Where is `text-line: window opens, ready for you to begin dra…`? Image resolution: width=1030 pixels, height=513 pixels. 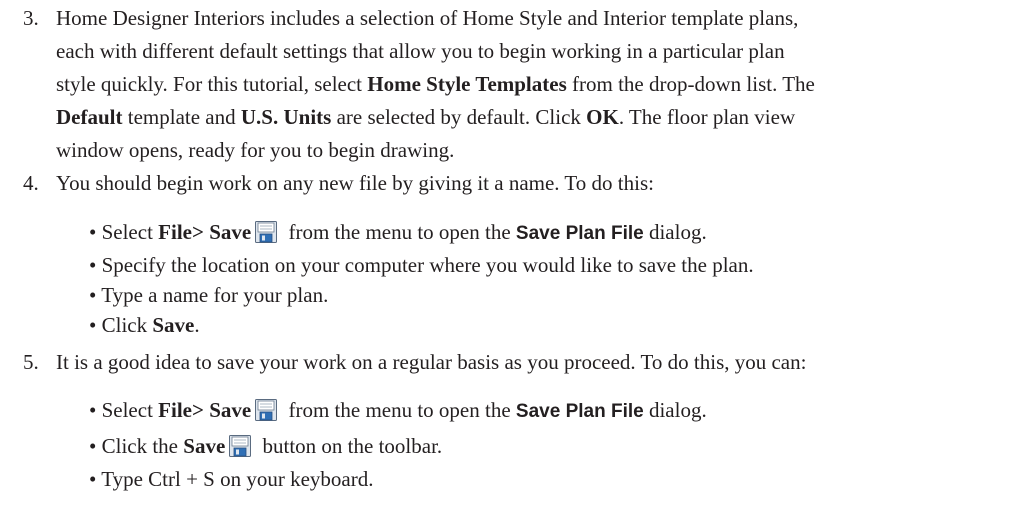 text-line: window opens, ready for you to begin dra… is located at coordinates (255, 150).